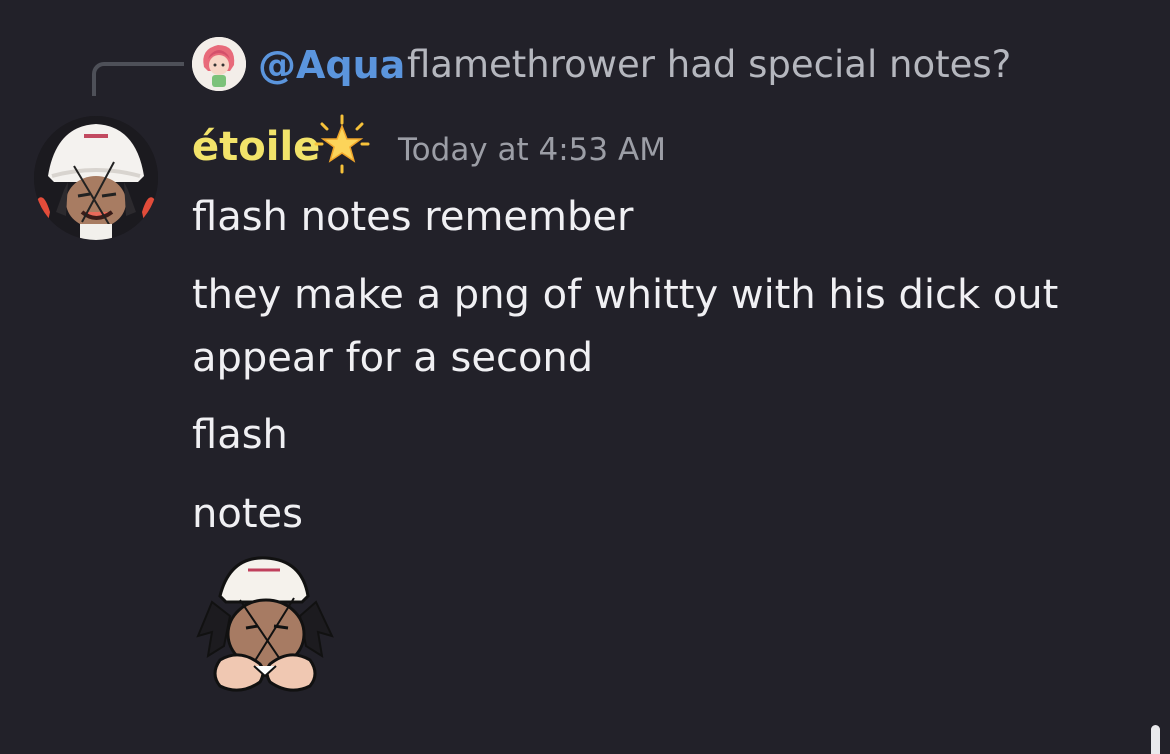  What do you see at coordinates (709, 65) in the screenshot?
I see `reply-preview-text: flamethrower had special notes?` at bounding box center [709, 65].